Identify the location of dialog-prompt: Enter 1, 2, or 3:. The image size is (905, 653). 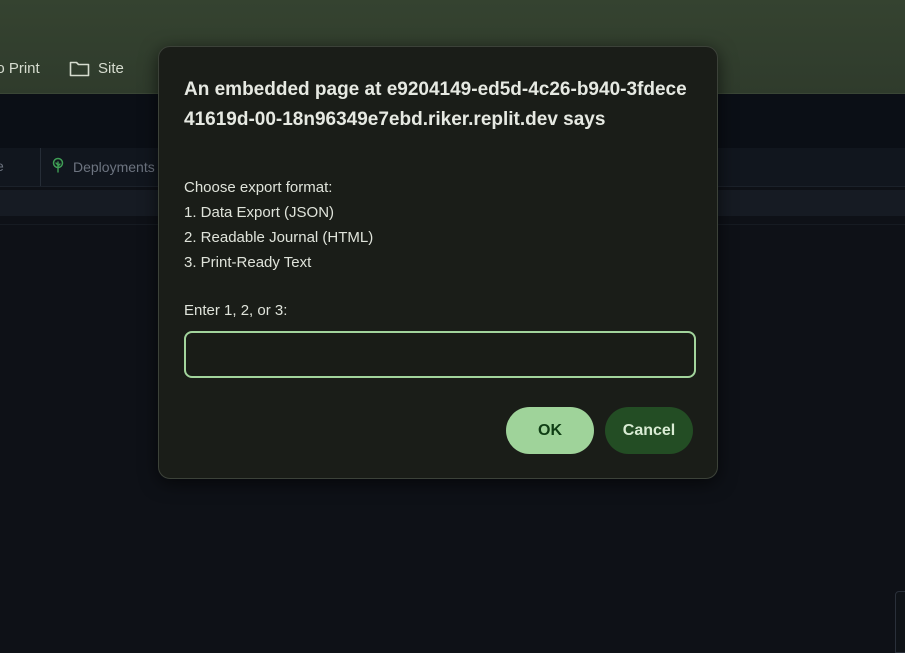
(236, 310).